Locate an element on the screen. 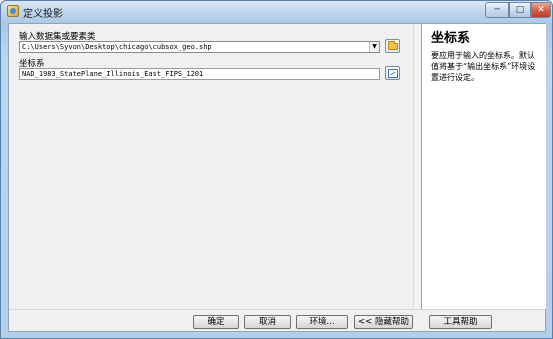  close-button: ✕ is located at coordinates (541, 10).